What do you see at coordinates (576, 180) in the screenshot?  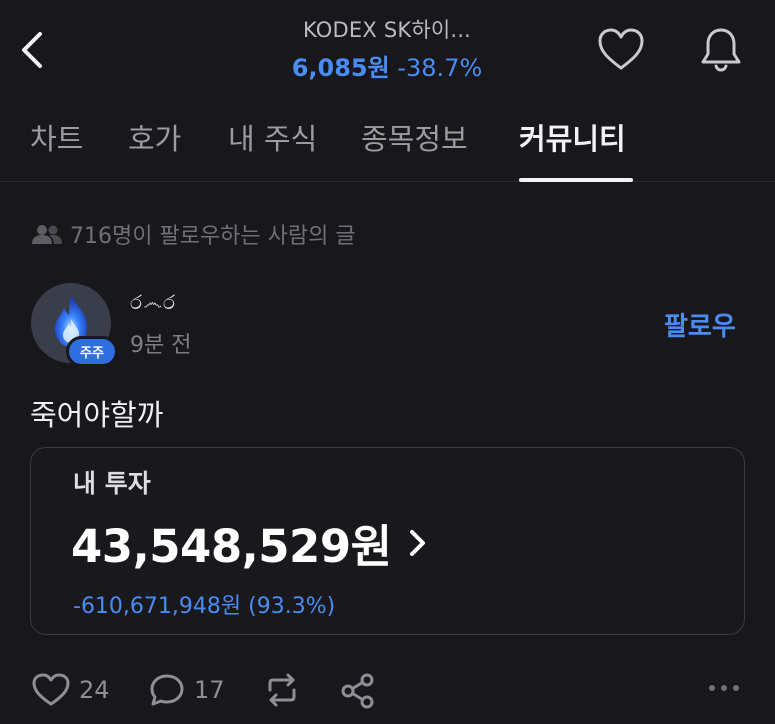 I see `active-tab-indicator` at bounding box center [576, 180].